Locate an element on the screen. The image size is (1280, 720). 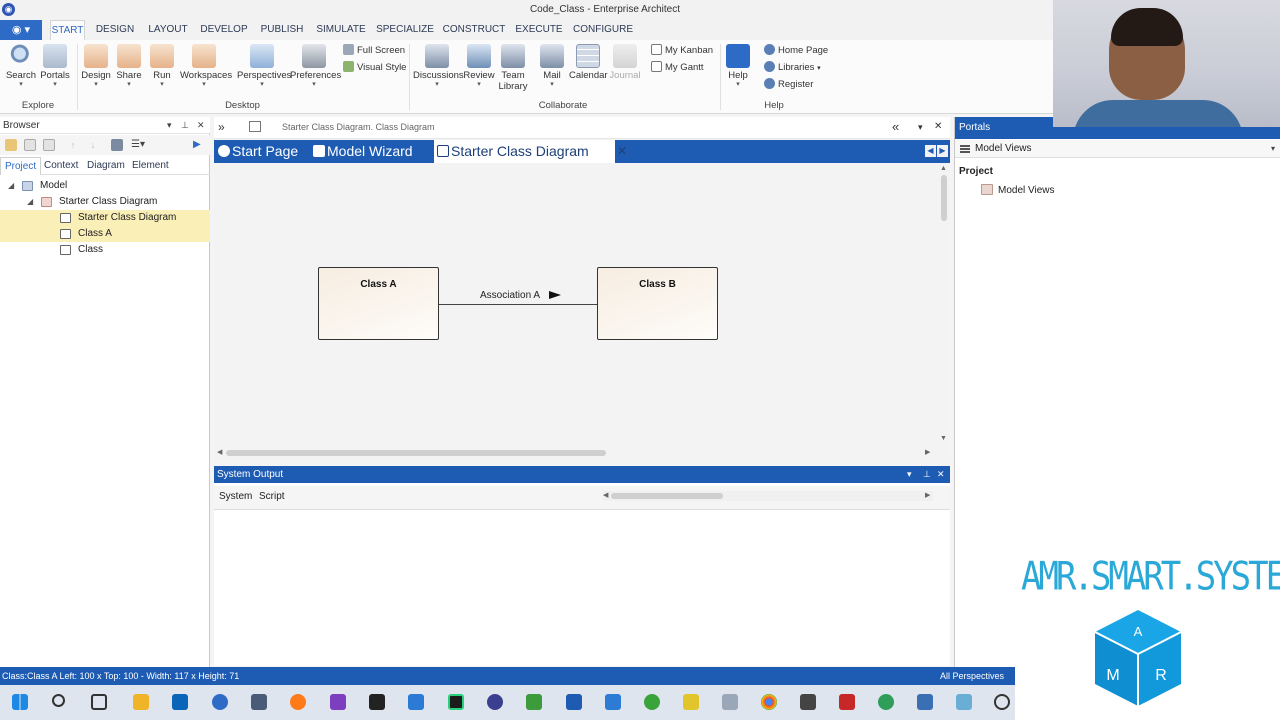
association-connector is located at coordinates (518, 304).